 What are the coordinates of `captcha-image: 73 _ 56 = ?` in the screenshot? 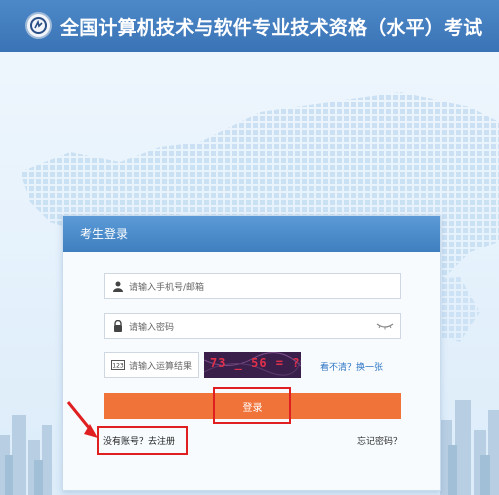 It's located at (252, 365).